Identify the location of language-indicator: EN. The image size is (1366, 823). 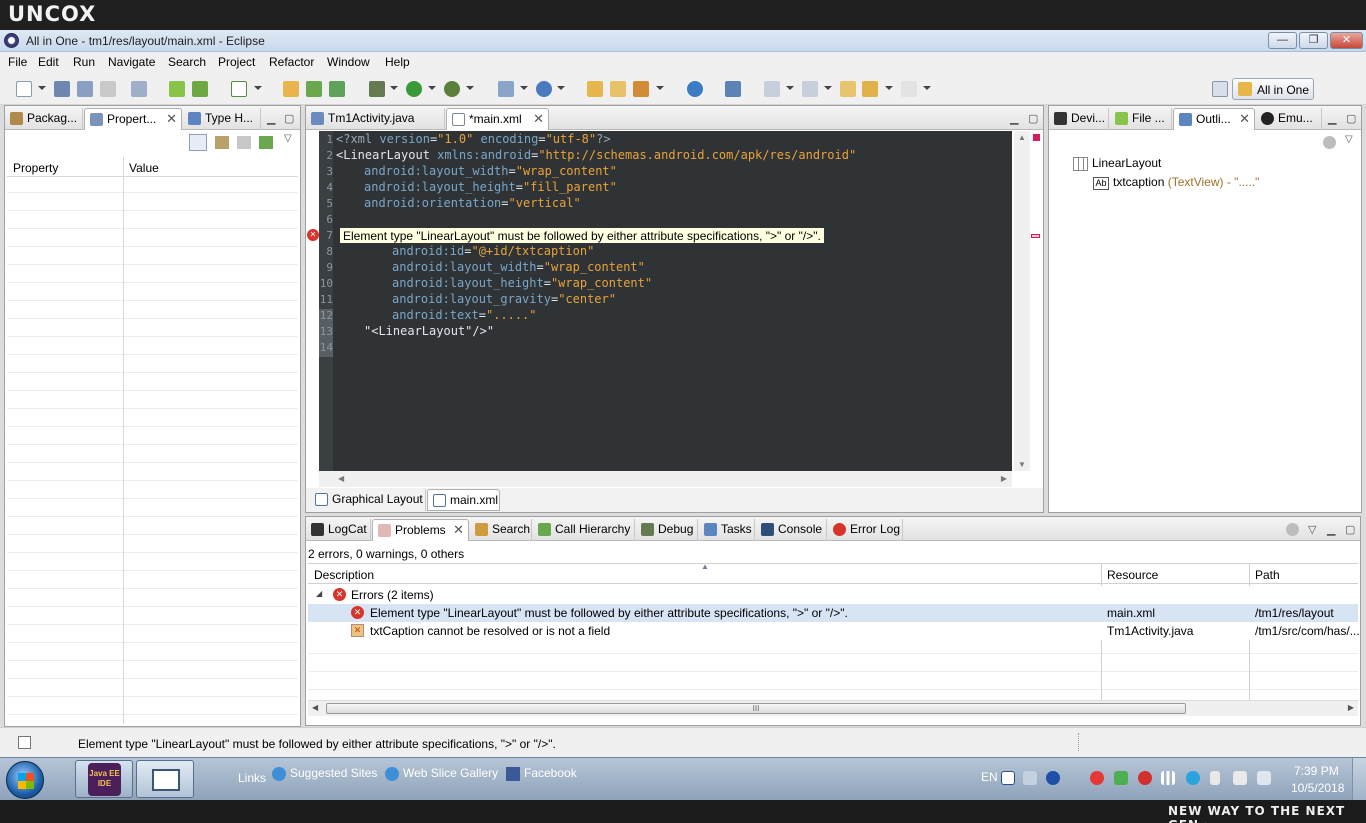
(989, 777).